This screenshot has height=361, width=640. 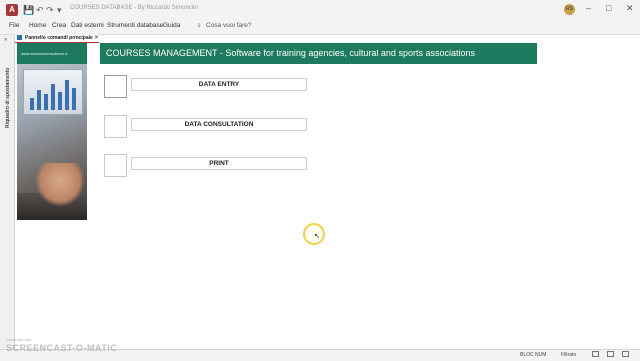 What do you see at coordinates (569, 9) in the screenshot?
I see `account-avatar: RS` at bounding box center [569, 9].